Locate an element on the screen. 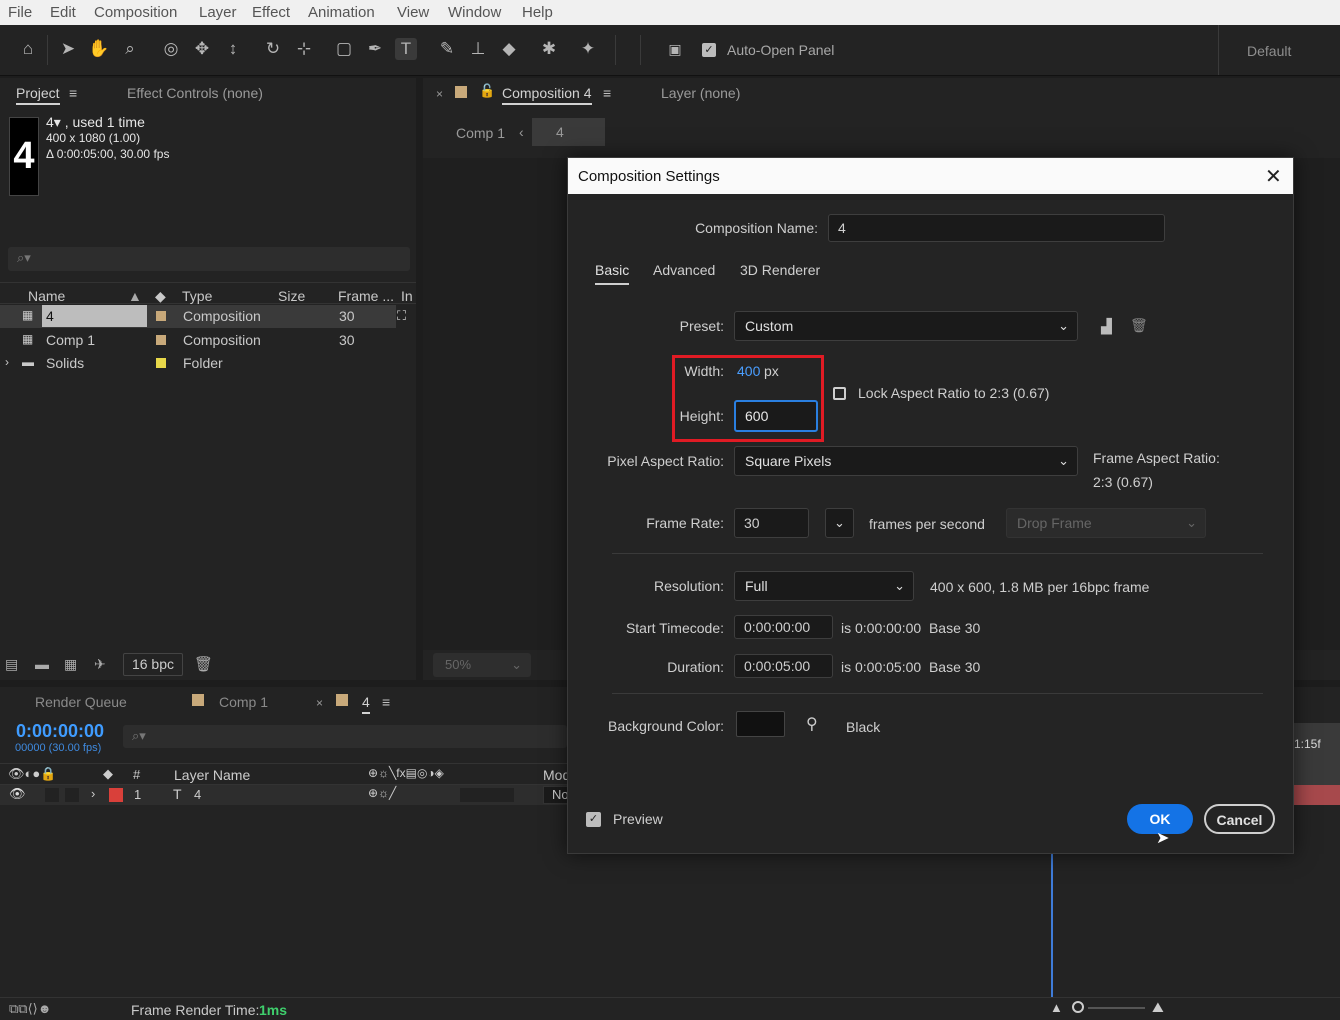 The height and width of the screenshot is (1020, 1340). comp-name-input is located at coordinates (996, 228).